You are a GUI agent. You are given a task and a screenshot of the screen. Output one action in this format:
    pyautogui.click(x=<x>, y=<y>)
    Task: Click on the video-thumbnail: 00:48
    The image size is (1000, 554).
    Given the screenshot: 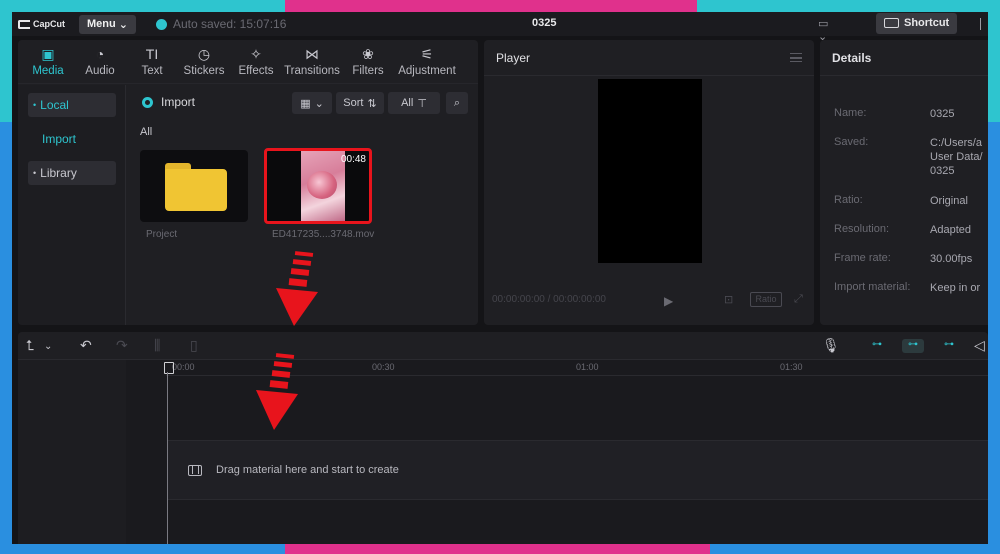 What is the action you would take?
    pyautogui.click(x=318, y=186)
    